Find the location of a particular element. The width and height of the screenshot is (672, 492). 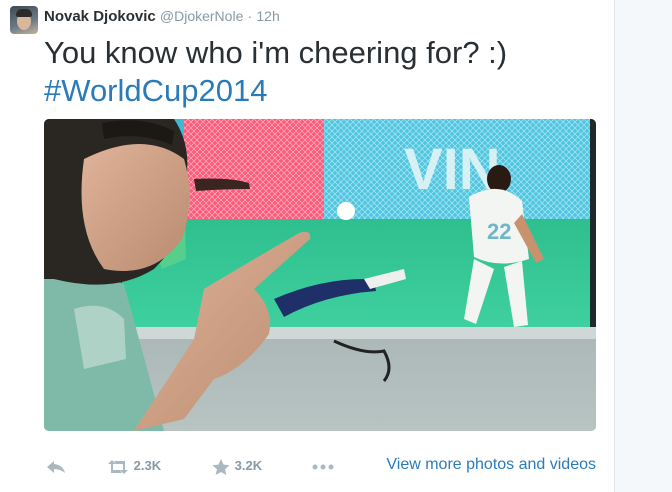

jersey-number: 22 is located at coordinates (499, 231).